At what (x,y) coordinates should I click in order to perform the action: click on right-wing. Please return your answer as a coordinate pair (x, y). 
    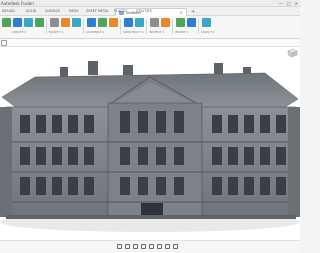
    Looking at the image, I should click on (294, 162).